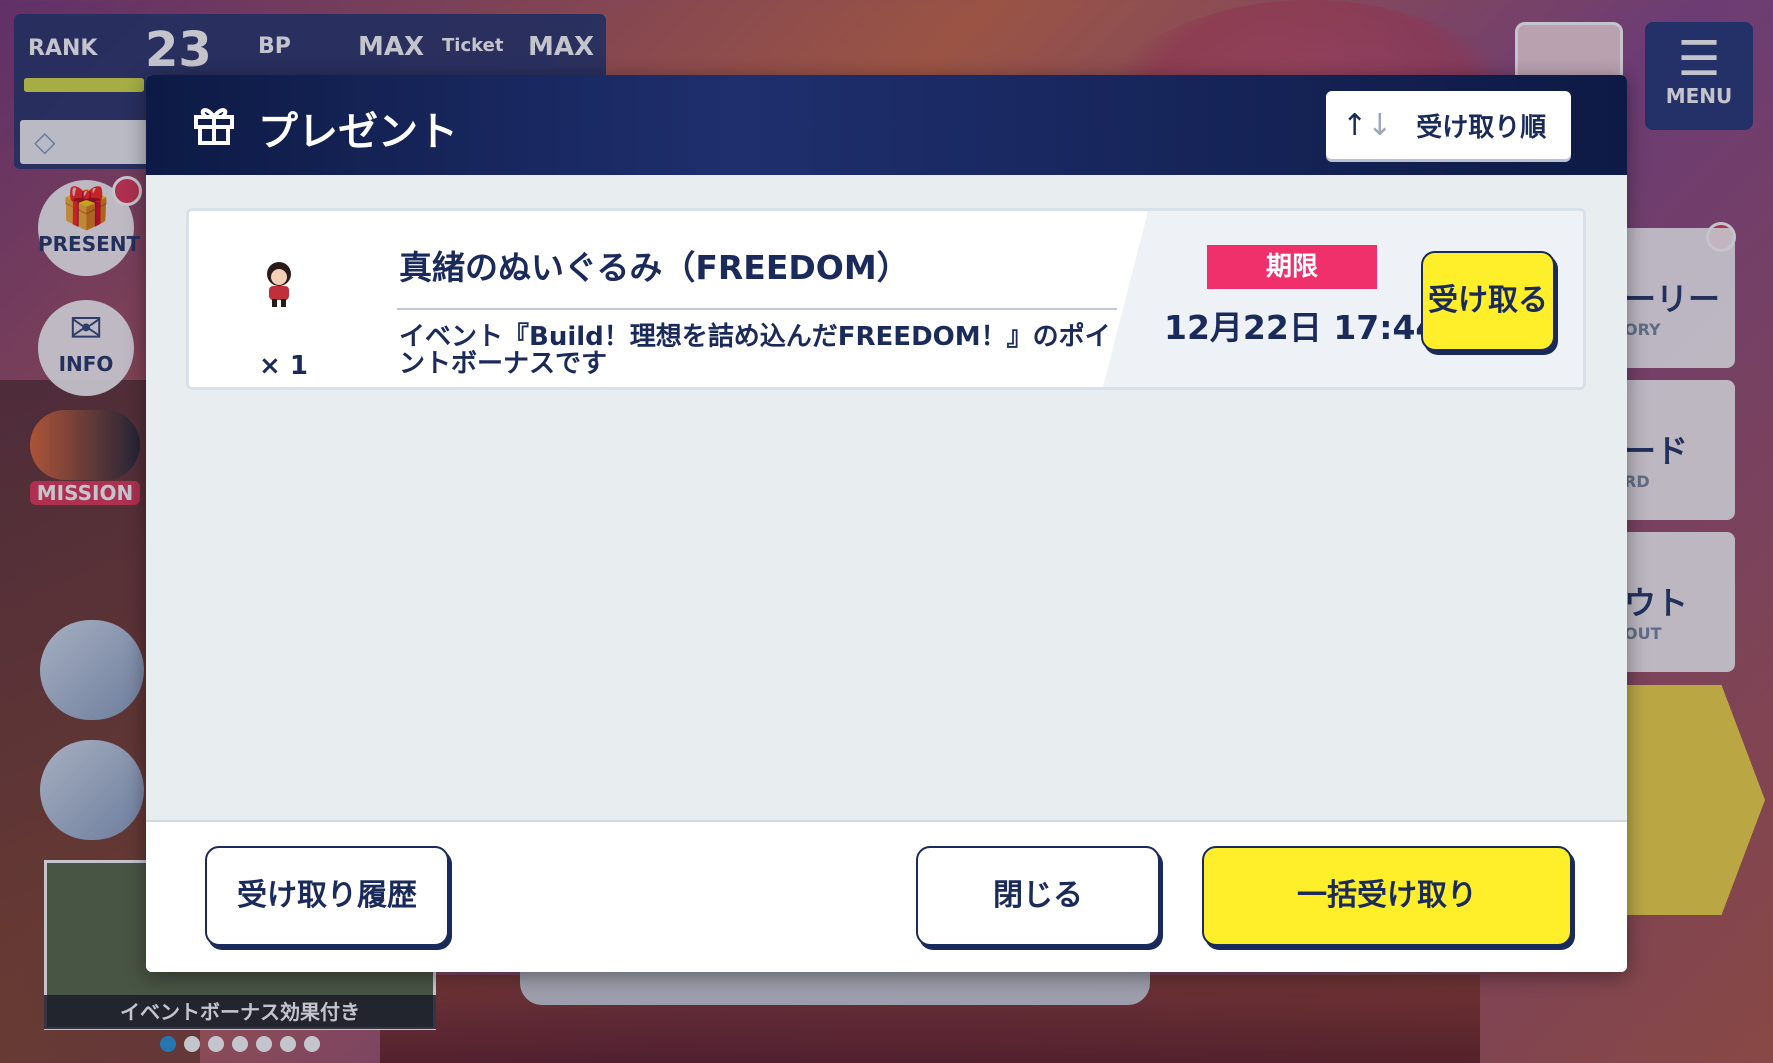 The width and height of the screenshot is (1773, 1063). I want to click on plush-item-icon, so click(279, 284).